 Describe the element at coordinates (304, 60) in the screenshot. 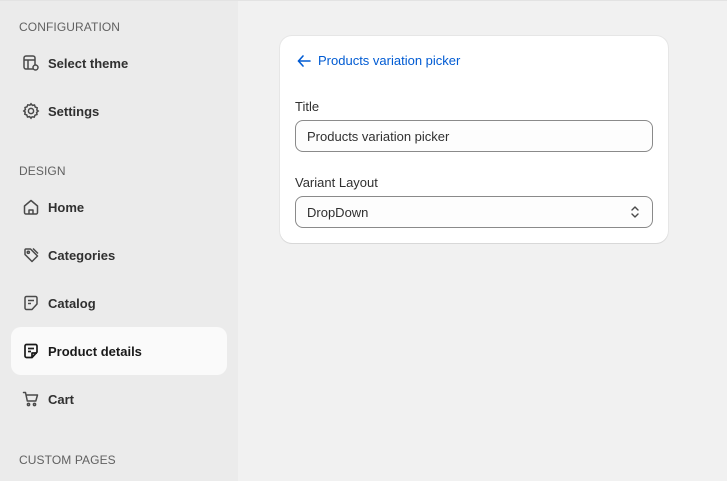

I see `arrow-left-icon` at that location.